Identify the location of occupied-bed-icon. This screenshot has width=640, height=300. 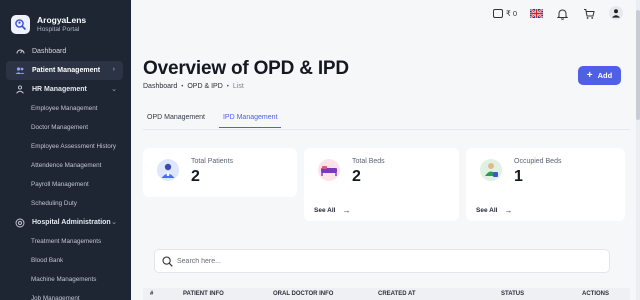
(491, 170).